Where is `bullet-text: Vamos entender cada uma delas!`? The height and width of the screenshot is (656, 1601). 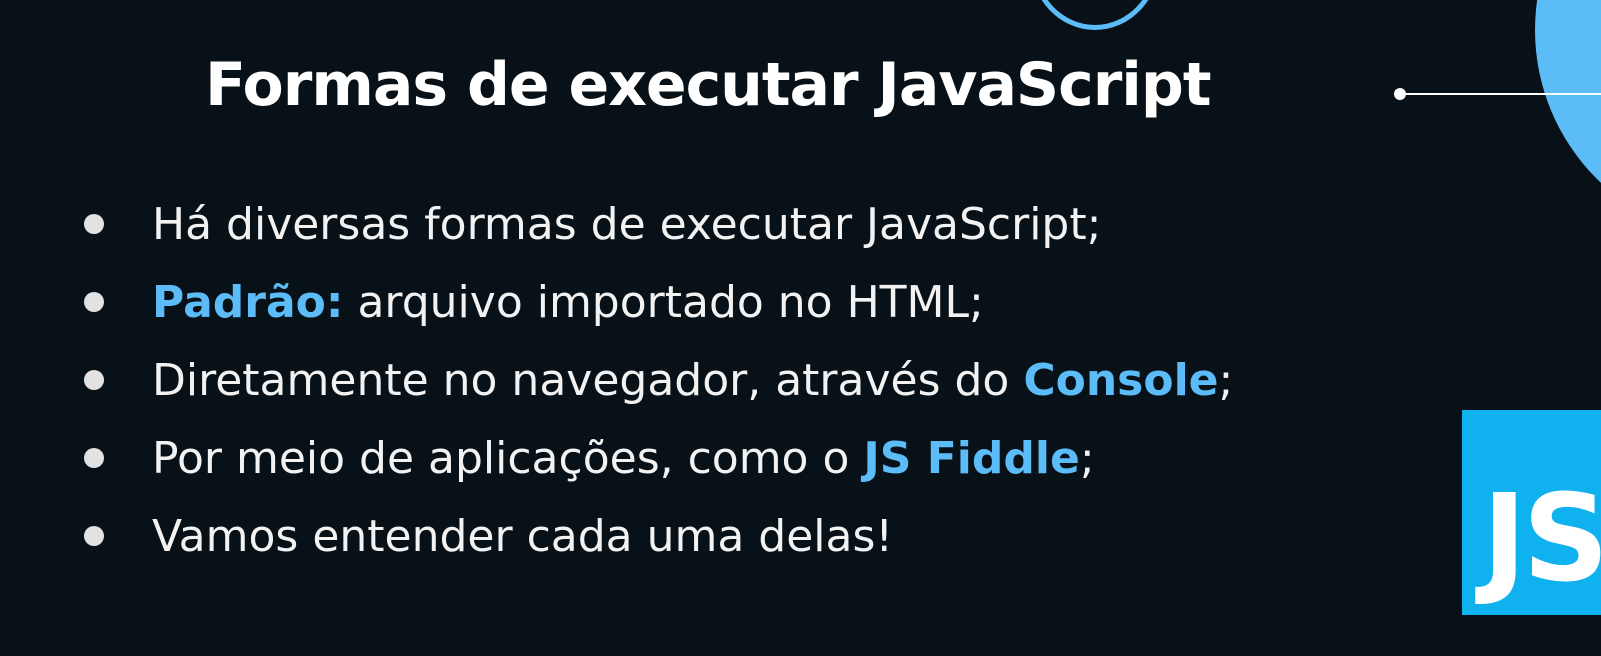
bullet-text: Vamos entender cada uma delas! is located at coordinates (523, 536).